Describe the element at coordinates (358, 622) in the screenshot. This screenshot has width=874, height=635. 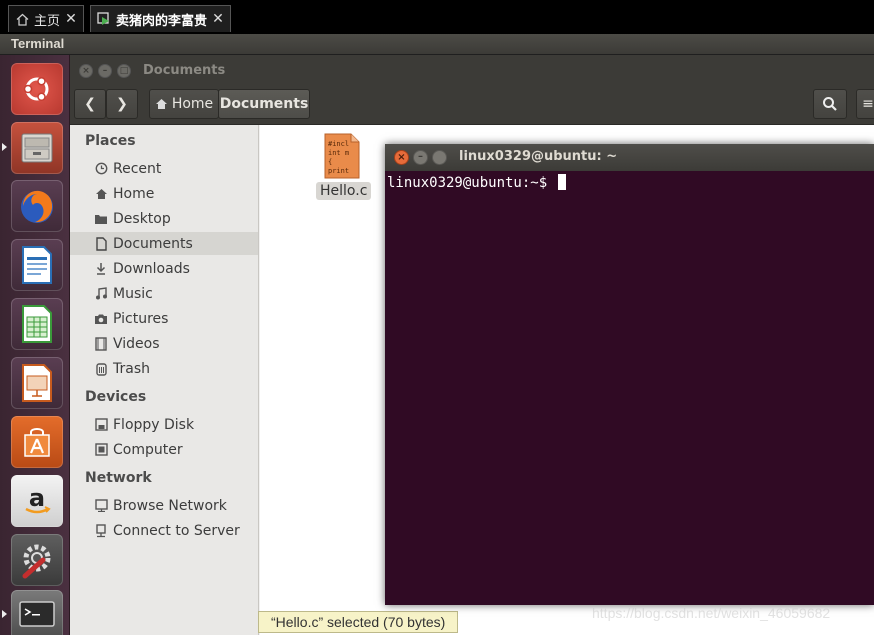
I see `selection-status-bar: “Hello.c” selected (70 bytes)` at that location.